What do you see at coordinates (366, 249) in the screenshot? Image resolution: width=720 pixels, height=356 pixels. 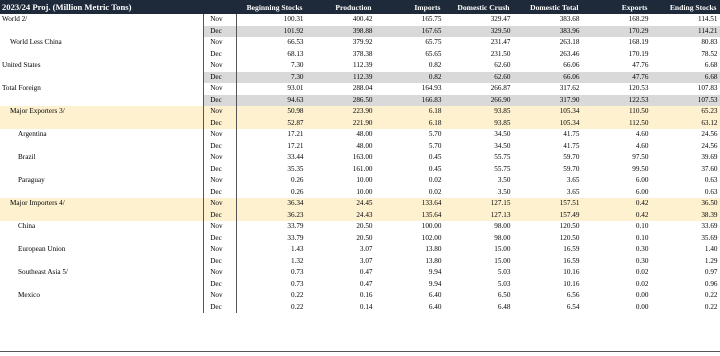 I see `production-cell: 3.07` at bounding box center [366, 249].